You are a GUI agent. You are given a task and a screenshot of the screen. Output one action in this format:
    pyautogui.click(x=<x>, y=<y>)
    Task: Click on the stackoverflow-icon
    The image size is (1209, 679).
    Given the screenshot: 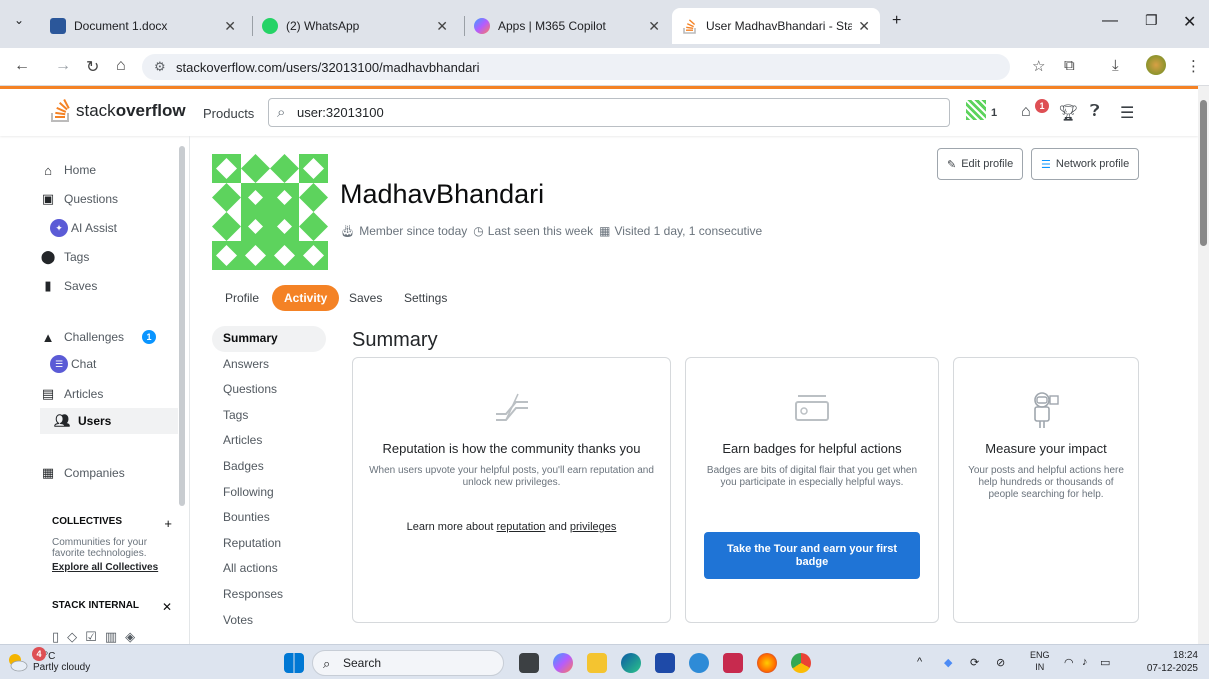 What is the action you would take?
    pyautogui.click(x=690, y=26)
    